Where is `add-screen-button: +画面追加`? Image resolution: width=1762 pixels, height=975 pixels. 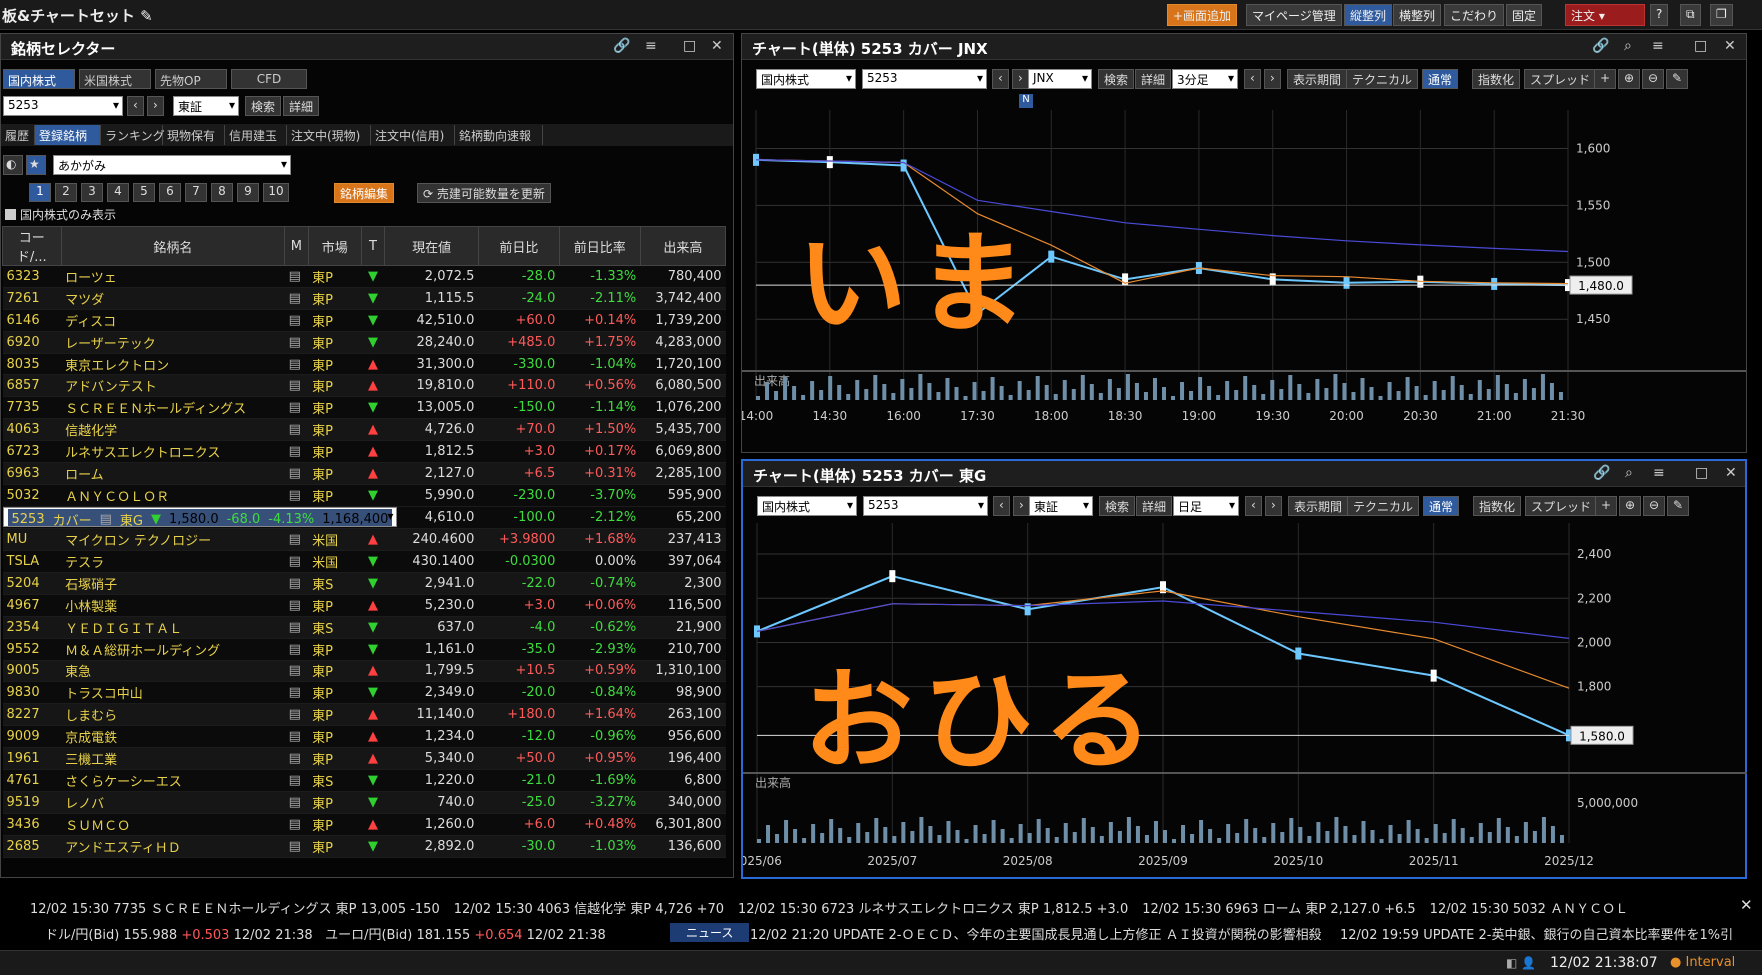 add-screen-button: +画面追加 is located at coordinates (1202, 15).